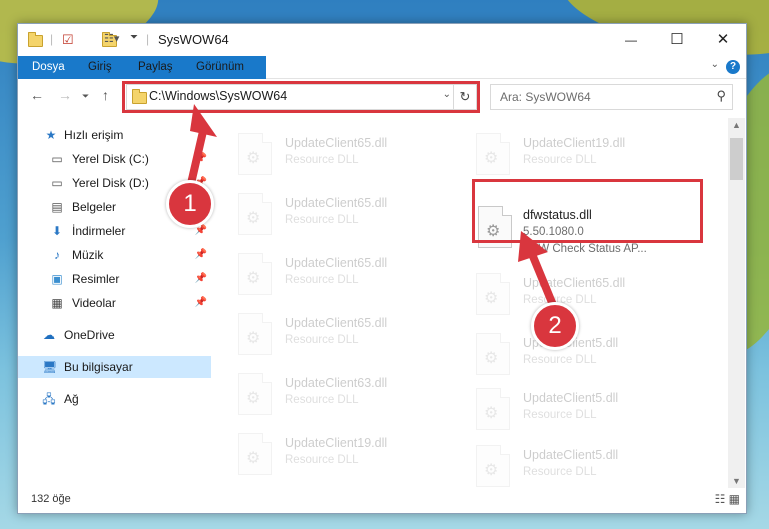 The image size is (769, 529). Describe the element at coordinates (631, 40) in the screenshot. I see `minimize-button: —` at that location.